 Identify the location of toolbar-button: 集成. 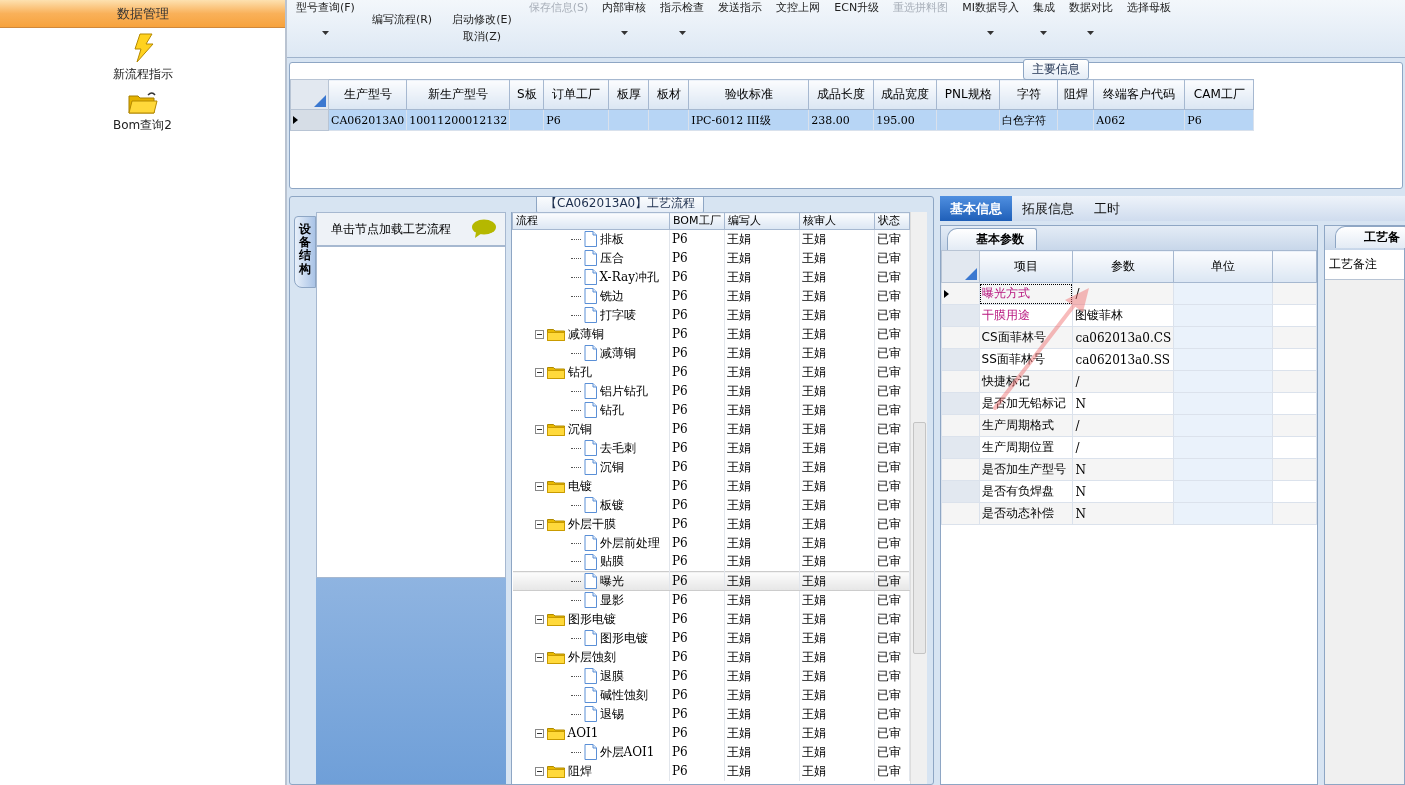
(1043, 17).